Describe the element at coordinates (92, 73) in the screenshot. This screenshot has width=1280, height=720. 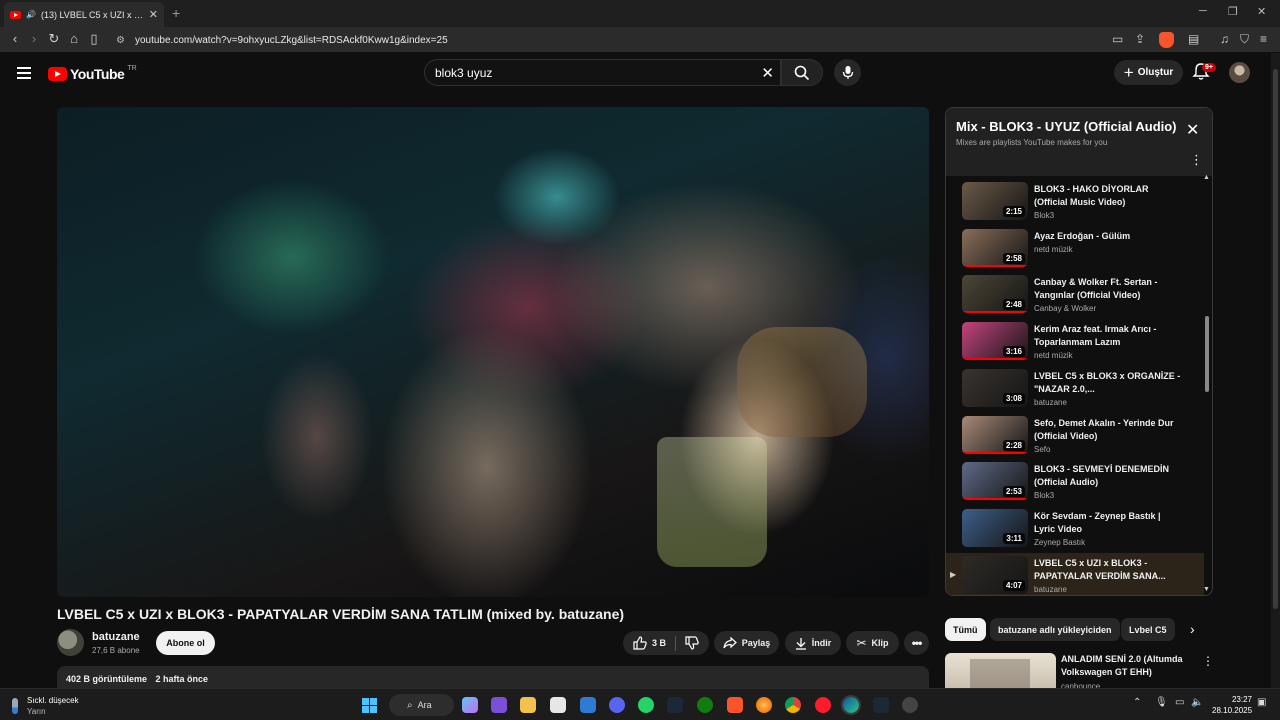
I see `youtube-logo: YouTube TR` at that location.